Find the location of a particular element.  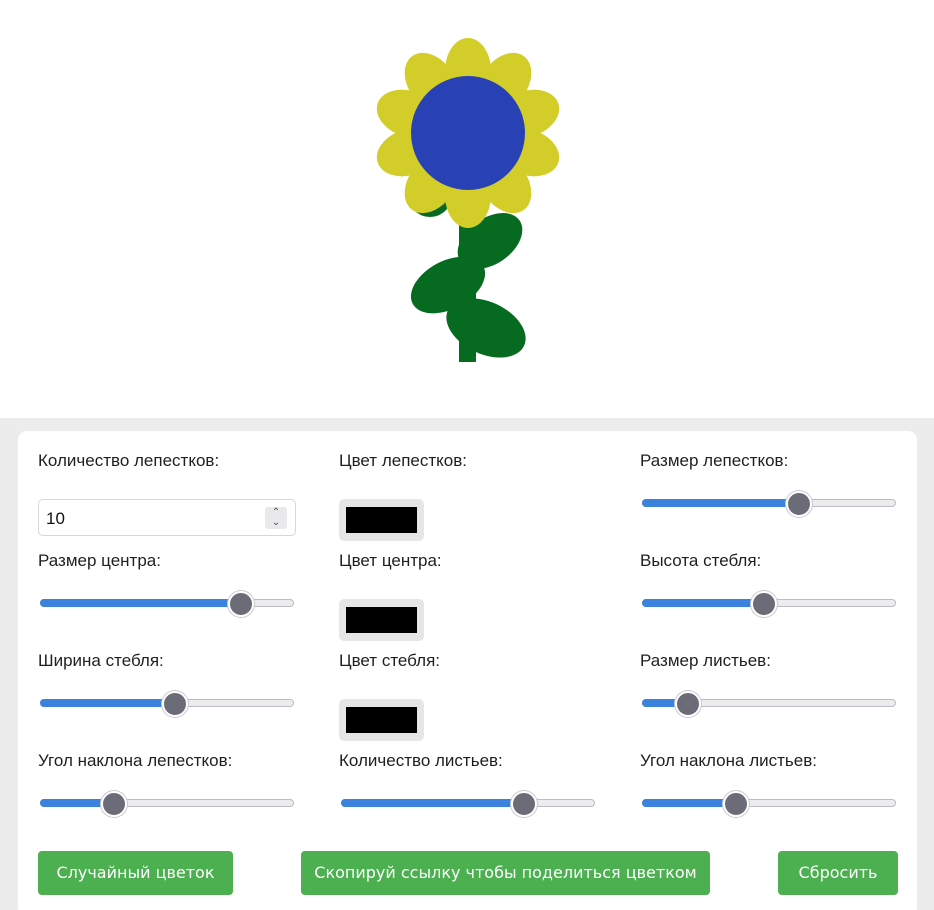

stem-width-label: Ширина стебля: is located at coordinates (101, 660).